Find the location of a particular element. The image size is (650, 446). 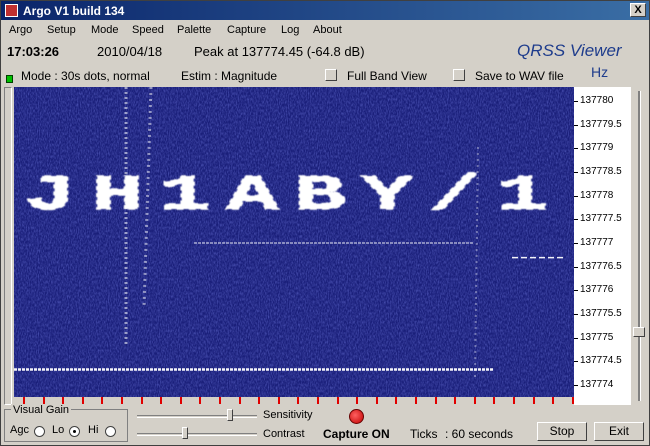

visual-gain-label: Visual Gain is located at coordinates (41, 410).